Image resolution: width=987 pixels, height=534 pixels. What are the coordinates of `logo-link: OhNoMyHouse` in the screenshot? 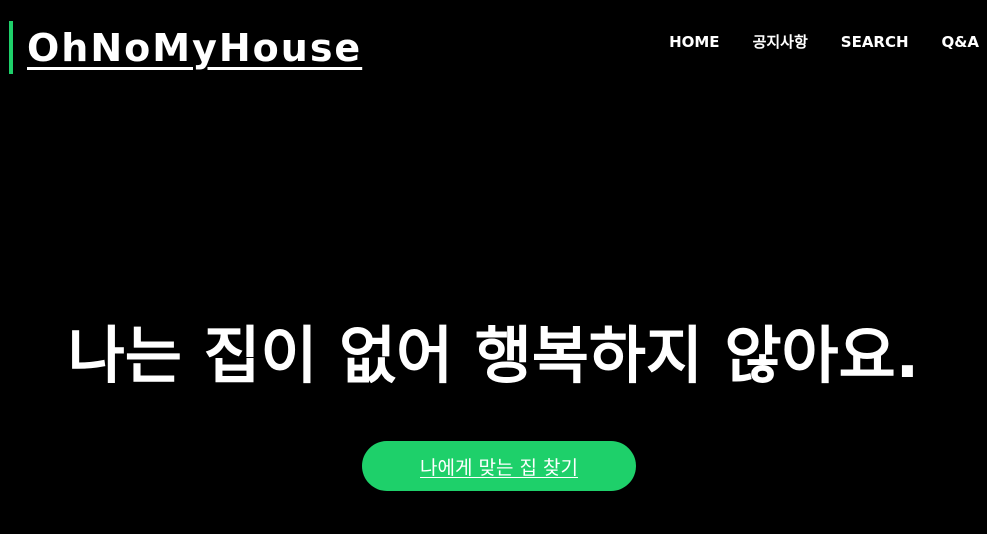 It's located at (194, 48).